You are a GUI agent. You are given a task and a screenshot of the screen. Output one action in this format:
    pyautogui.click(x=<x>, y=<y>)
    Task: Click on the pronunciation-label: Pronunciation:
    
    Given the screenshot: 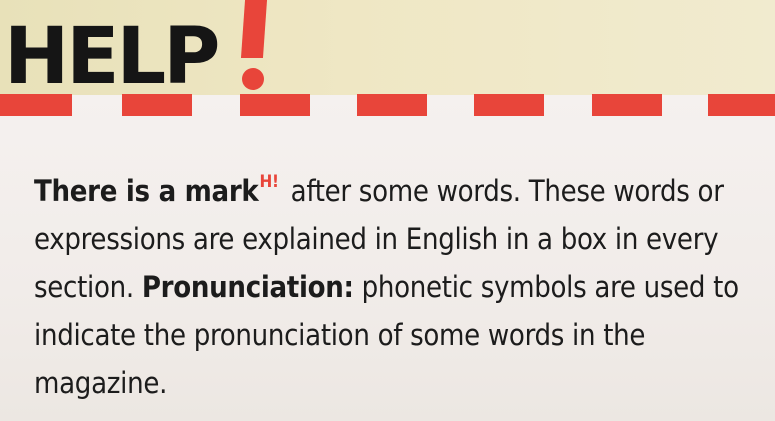 What is the action you would take?
    pyautogui.click(x=247, y=287)
    